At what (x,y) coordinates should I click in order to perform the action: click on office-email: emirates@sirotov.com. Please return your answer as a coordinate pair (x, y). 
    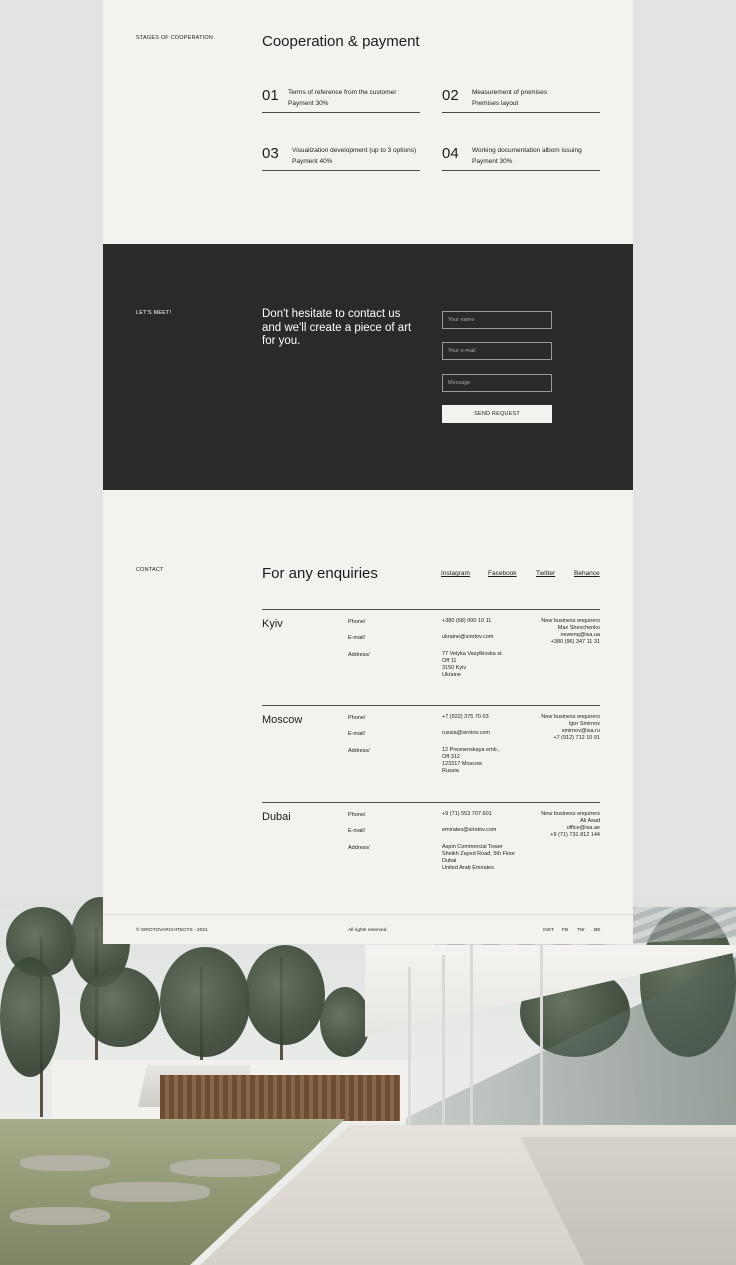
    Looking at the image, I should click on (469, 830).